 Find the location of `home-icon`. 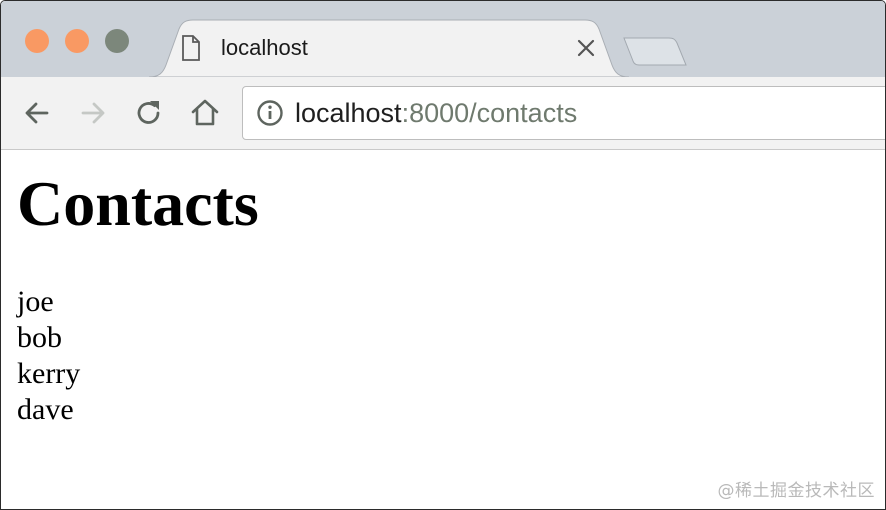

home-icon is located at coordinates (205, 113).